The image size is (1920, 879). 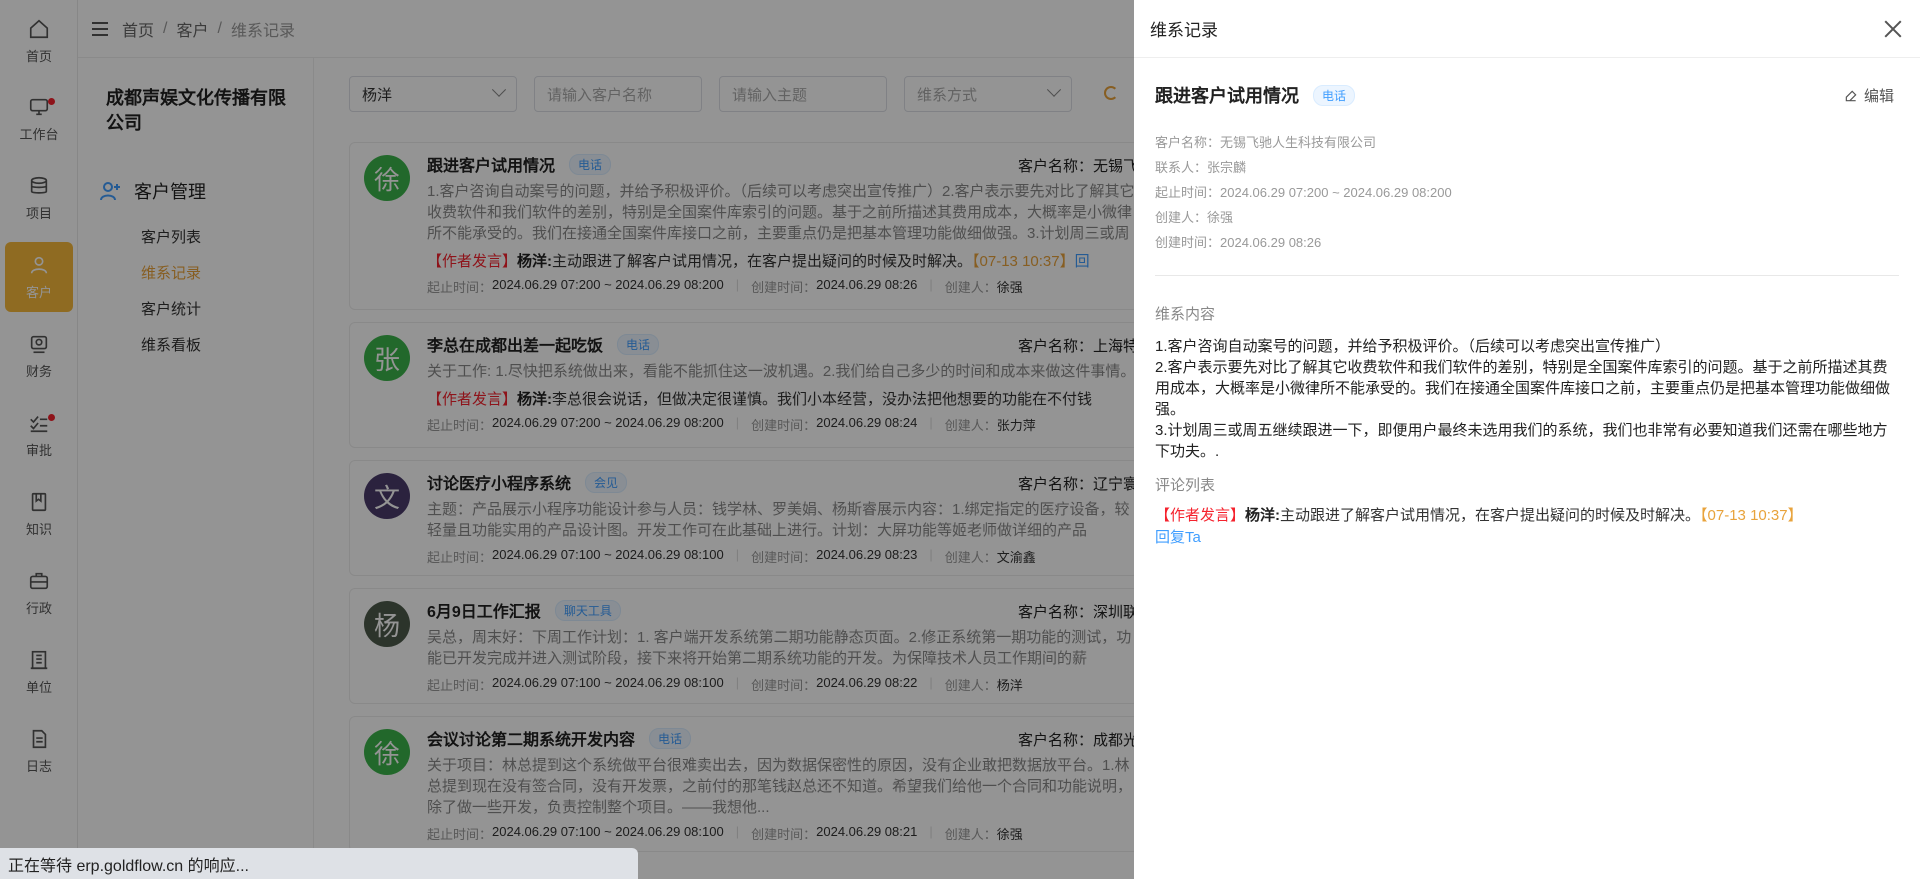 I want to click on info-customer: 无锡飞驰人生科技有限公司, so click(x=1298, y=142).